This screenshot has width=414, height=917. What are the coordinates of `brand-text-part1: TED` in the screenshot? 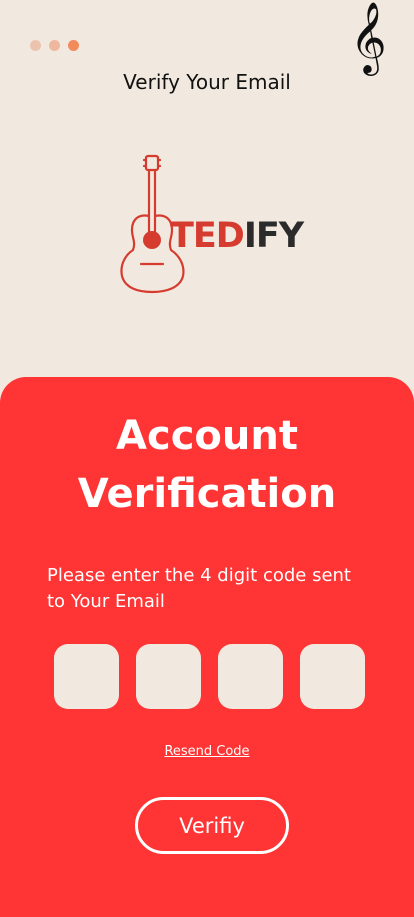 It's located at (207, 236).